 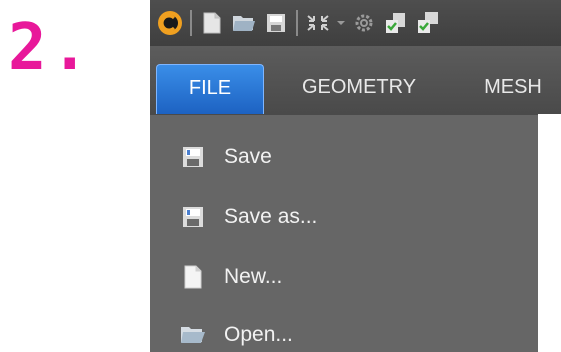 I want to click on tab-mesh: MESH, so click(x=513, y=87).